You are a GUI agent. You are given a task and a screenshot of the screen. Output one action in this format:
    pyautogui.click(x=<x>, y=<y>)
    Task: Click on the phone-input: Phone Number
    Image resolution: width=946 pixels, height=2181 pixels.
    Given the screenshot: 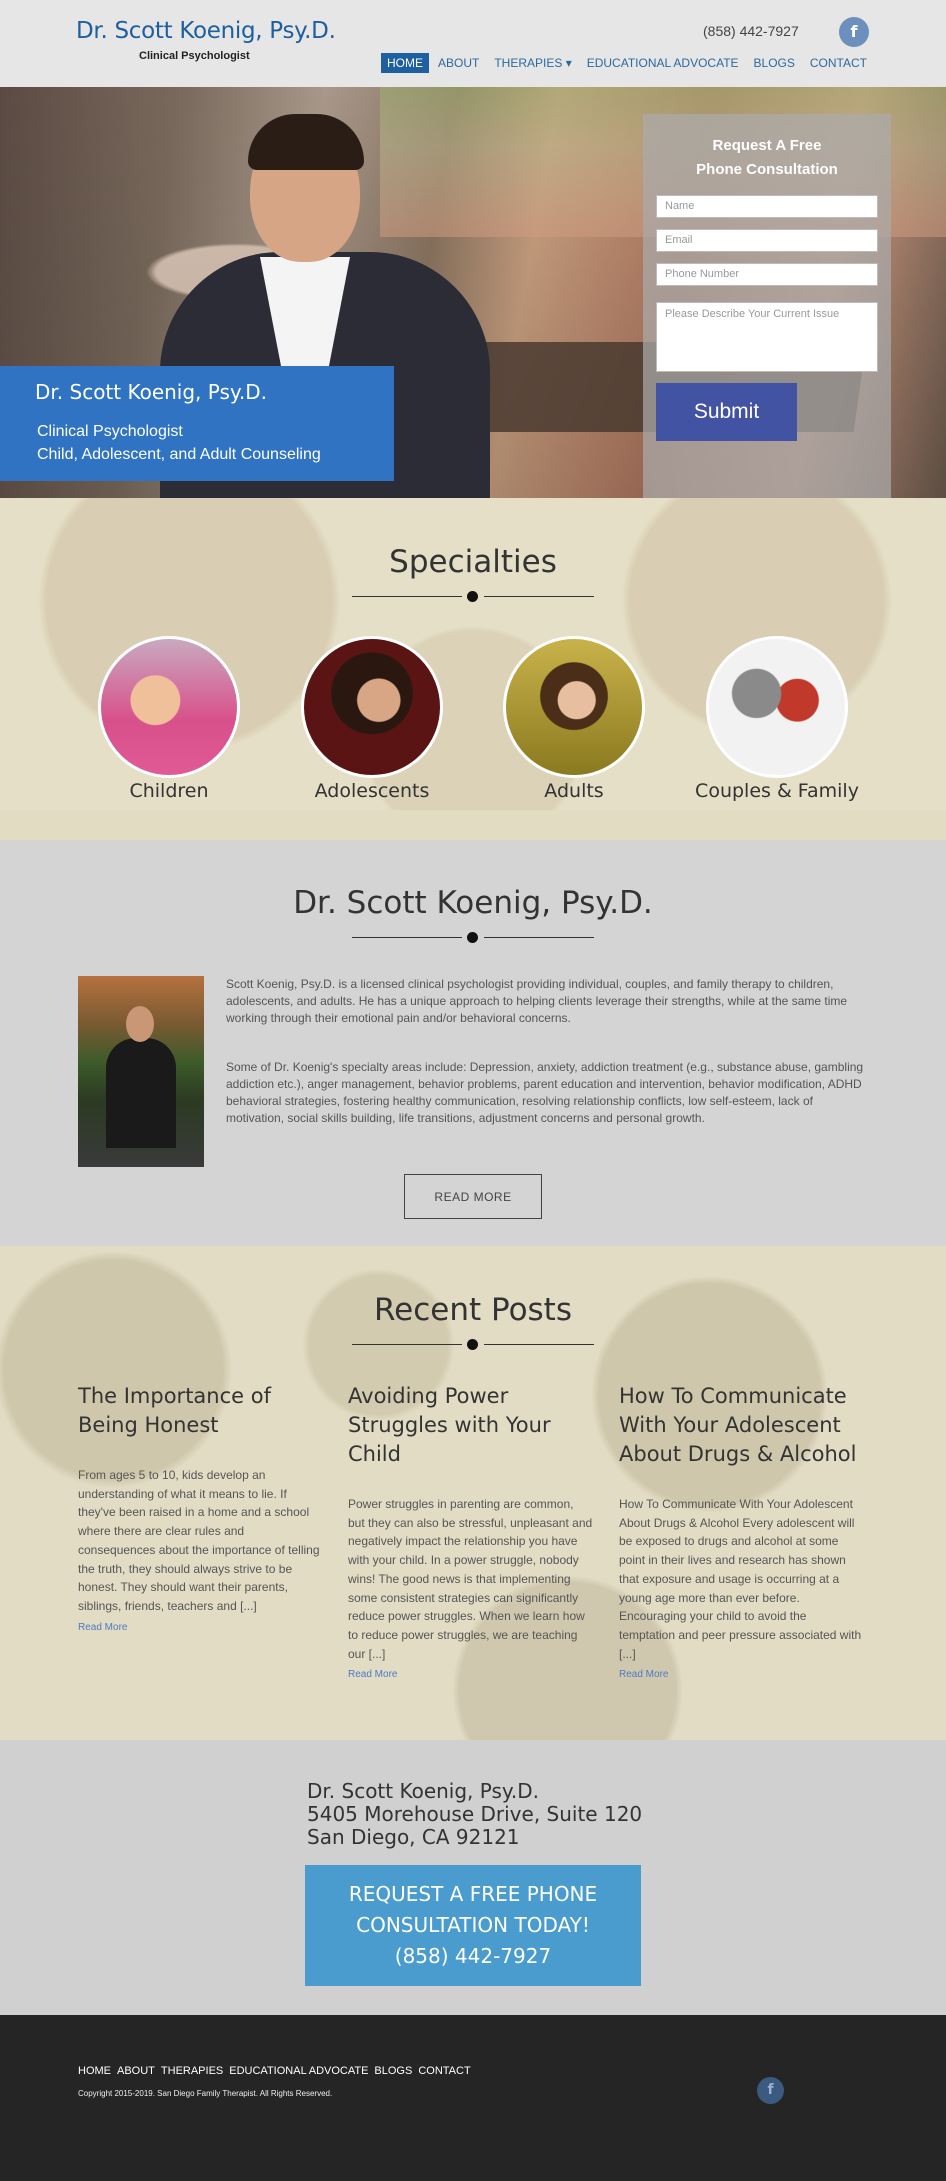 What is the action you would take?
    pyautogui.click(x=767, y=274)
    